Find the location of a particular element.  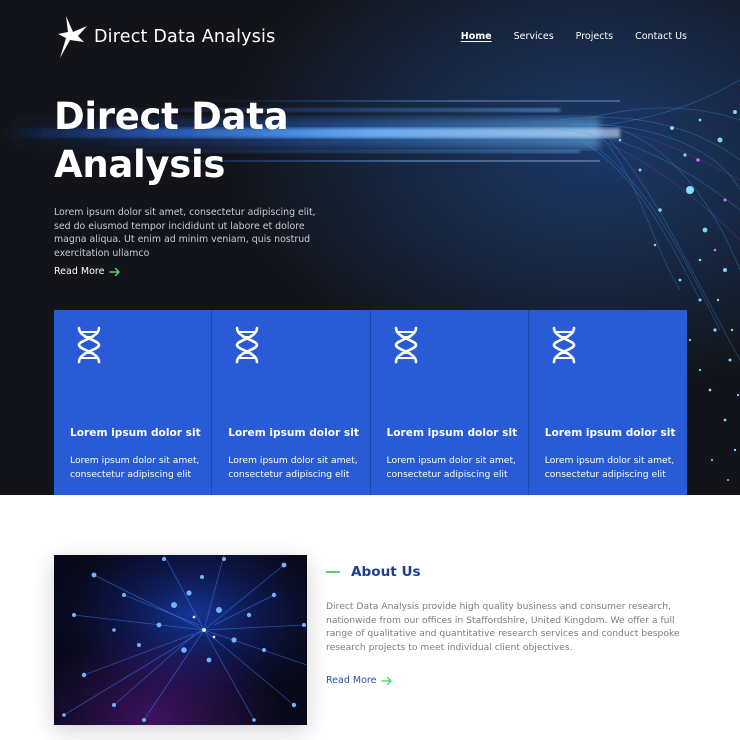

about-title: About Us is located at coordinates (386, 572).